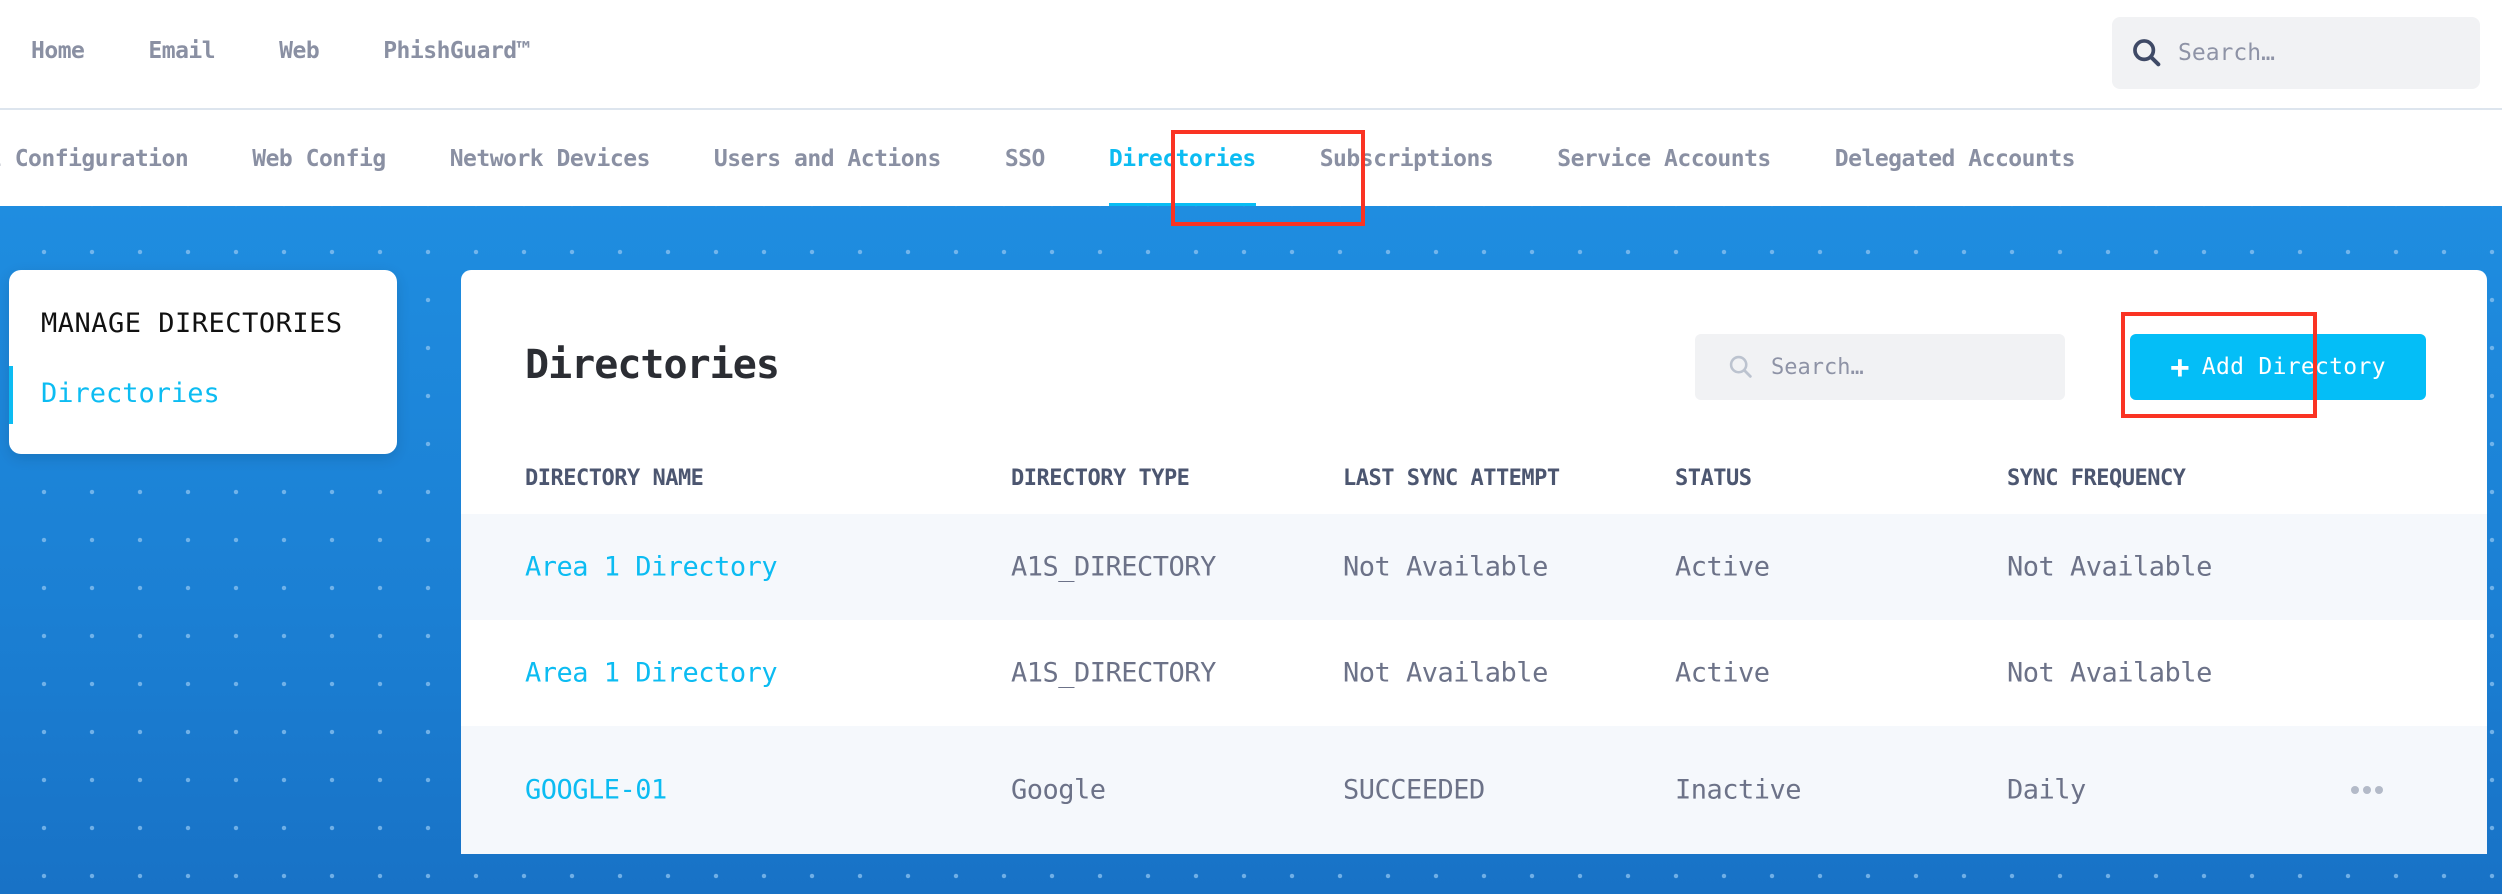 The width and height of the screenshot is (2502, 894). Describe the element at coordinates (94, 159) in the screenshot. I see `tab-email-configuration: l Configuration` at that location.